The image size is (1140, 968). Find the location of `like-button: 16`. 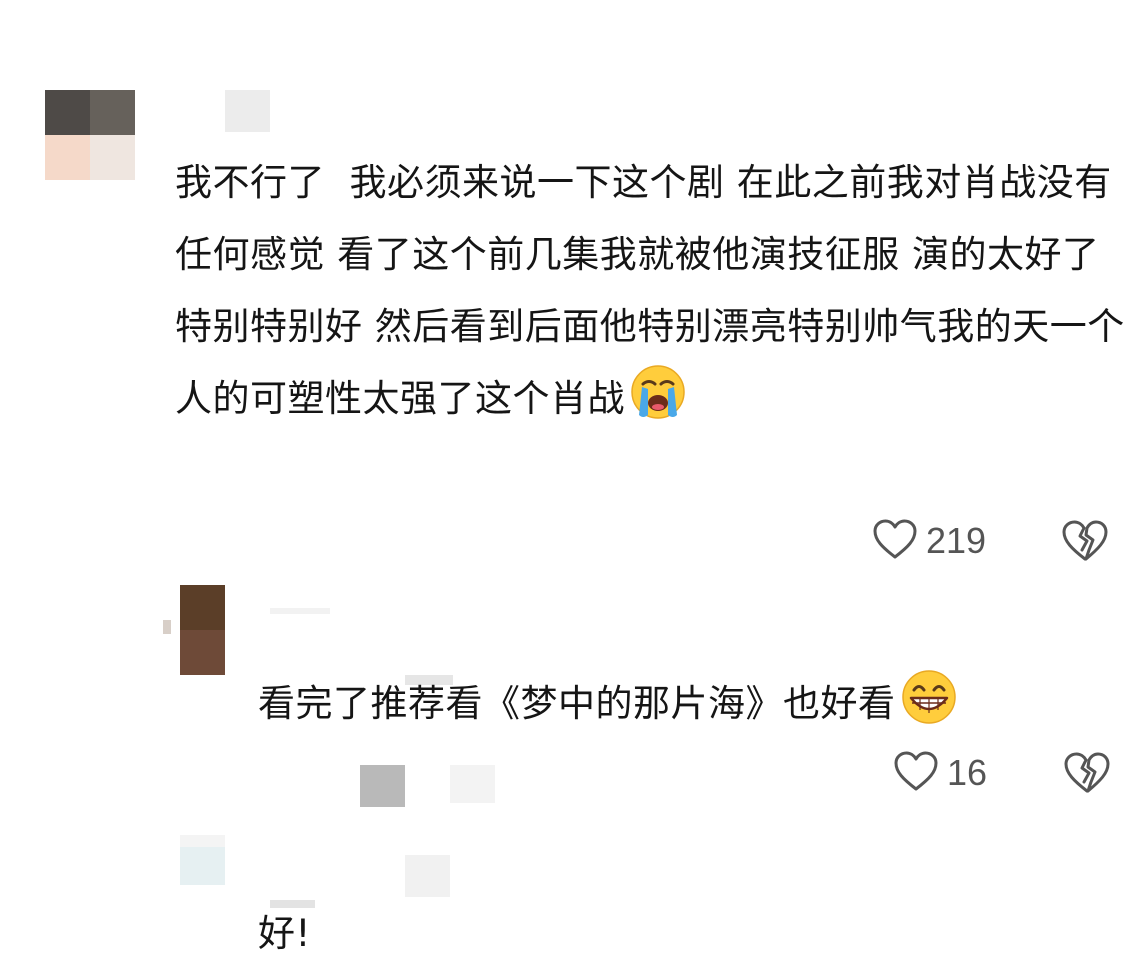

like-button: 16 is located at coordinates (940, 773).